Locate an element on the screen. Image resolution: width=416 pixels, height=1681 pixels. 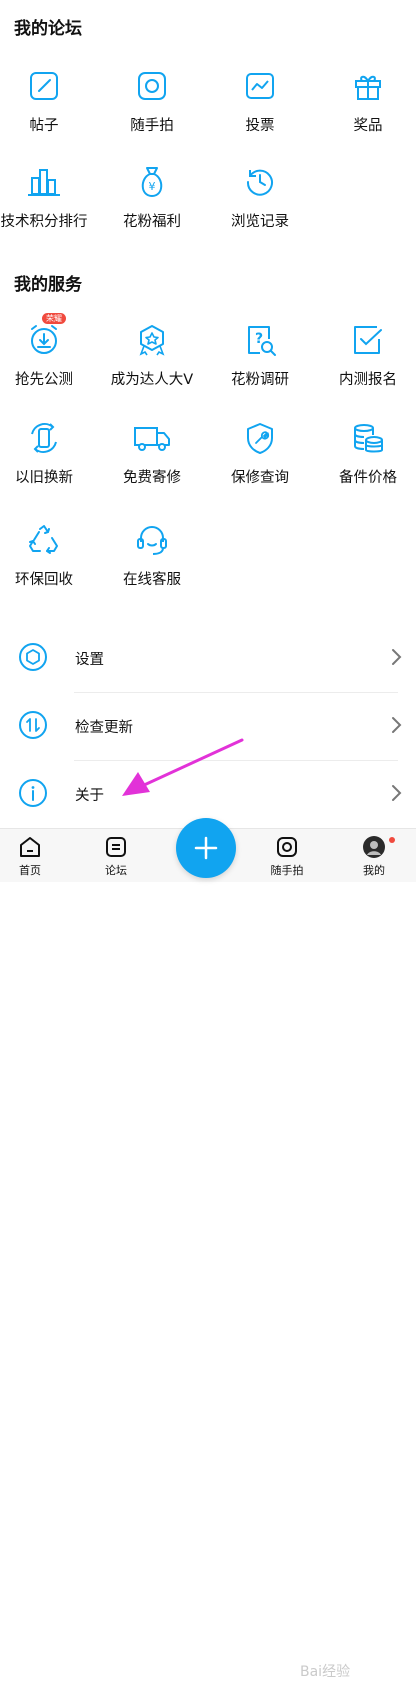
grid-label: 备件价格 is located at coordinates (368, 478).